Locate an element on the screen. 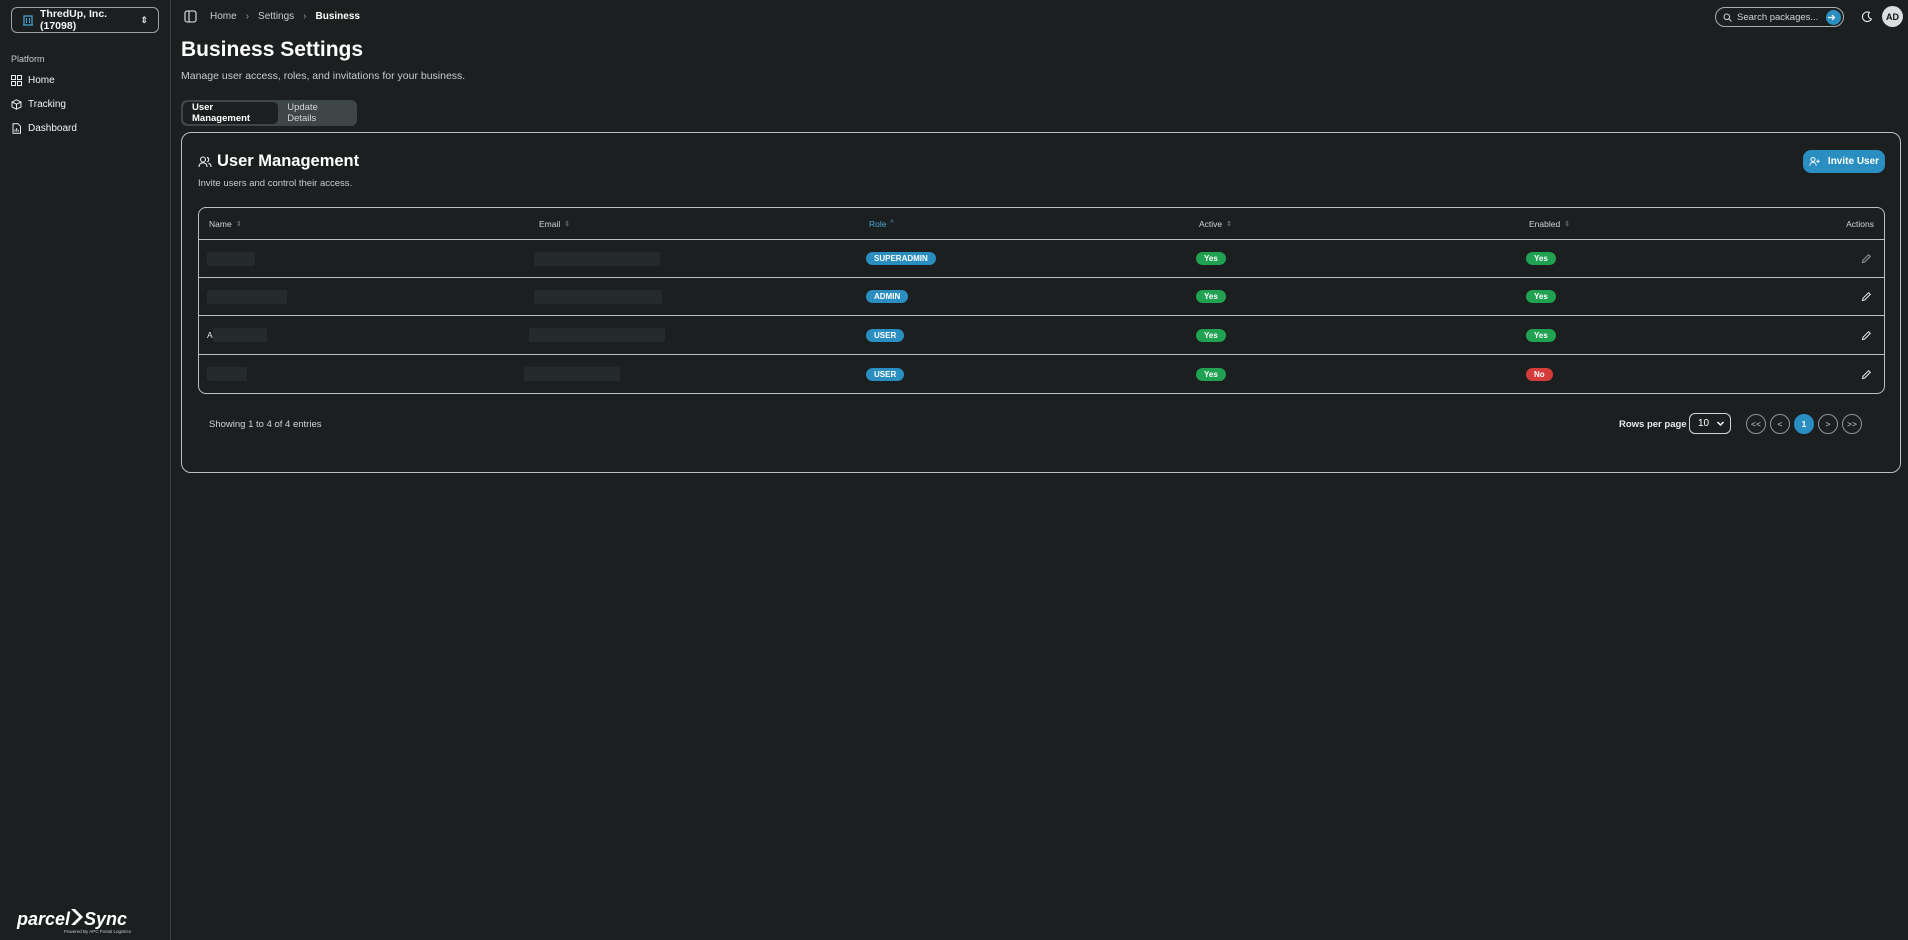 The width and height of the screenshot is (1908, 940). first-page-button: << is located at coordinates (1756, 424).